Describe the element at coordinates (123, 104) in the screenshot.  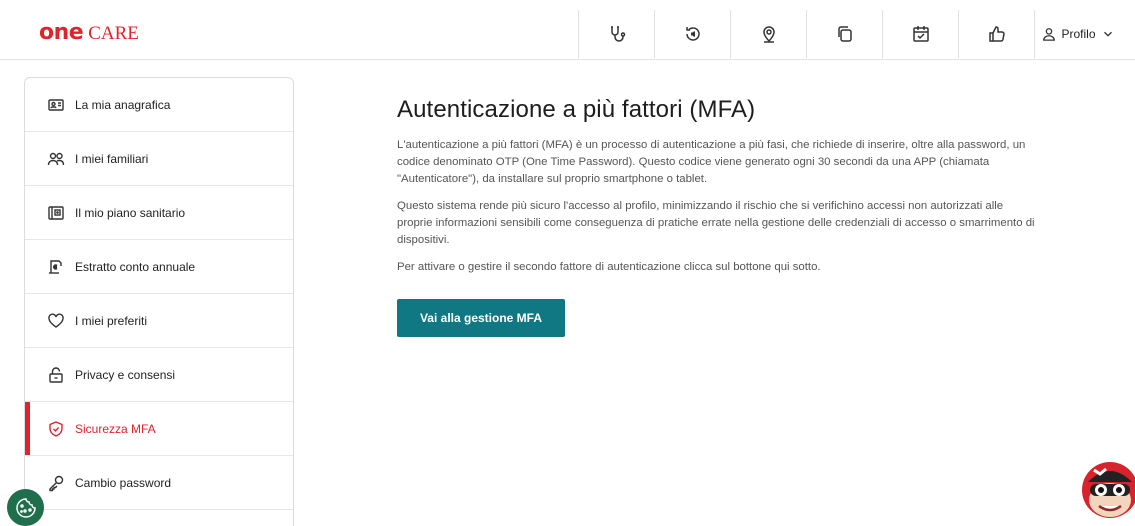
I see `sidebar-item-label: La mia anagrafica` at that location.